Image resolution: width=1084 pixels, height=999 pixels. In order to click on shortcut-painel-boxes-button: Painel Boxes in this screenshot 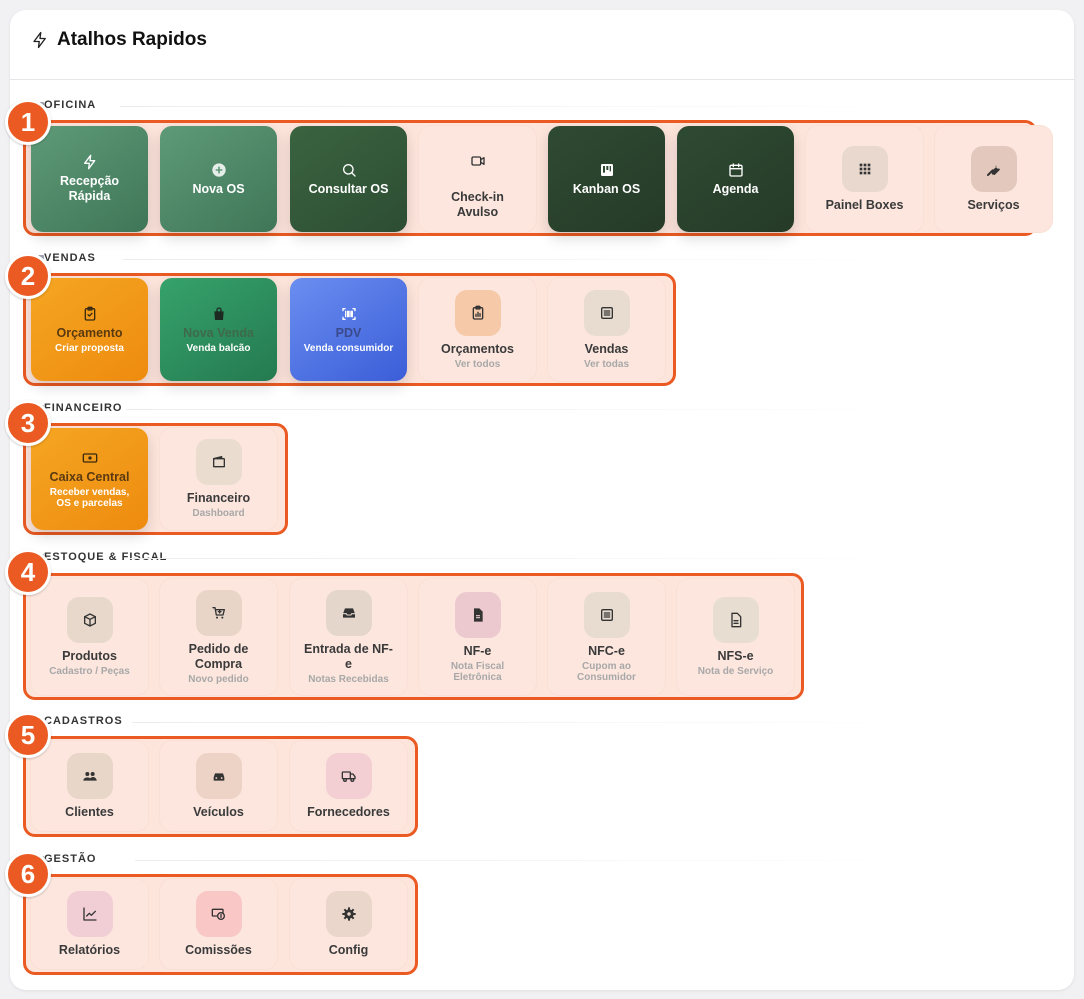, I will do `click(864, 179)`.